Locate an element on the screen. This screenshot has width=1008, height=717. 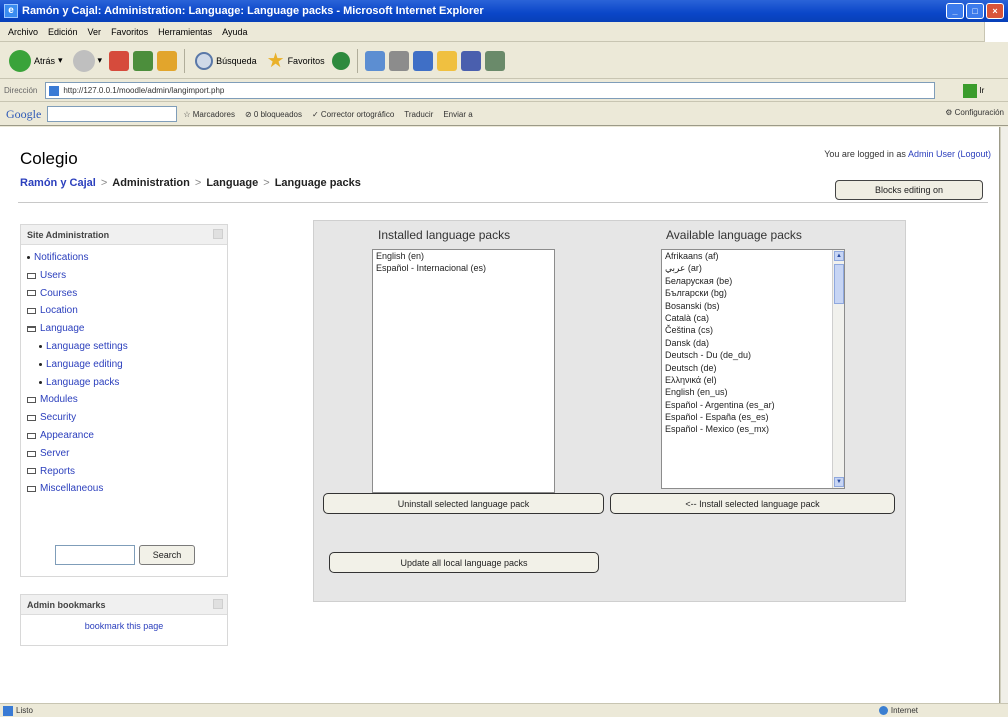
language-option: Čeština (cs) is located at coordinates (753, 330).